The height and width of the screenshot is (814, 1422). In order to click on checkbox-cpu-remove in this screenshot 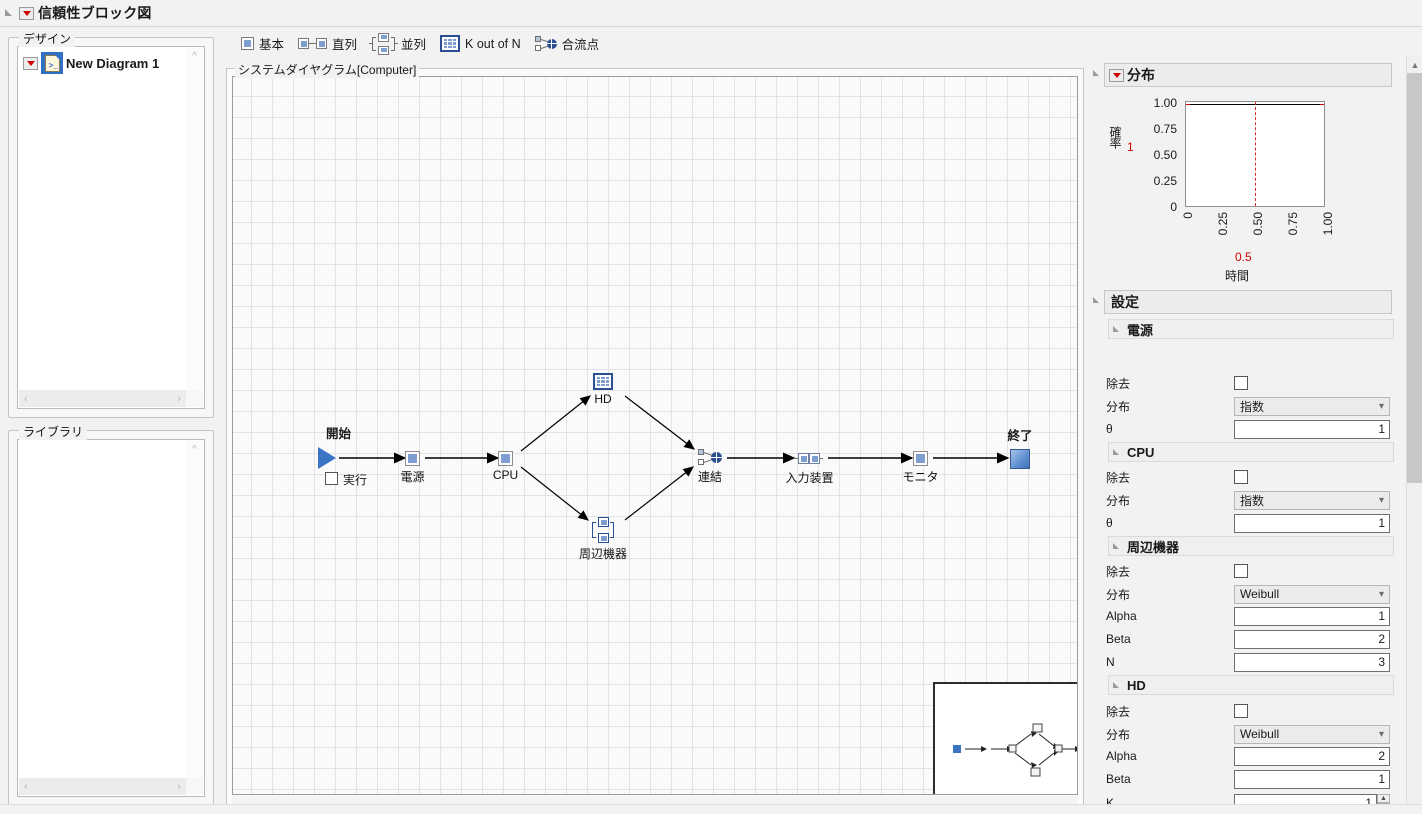, I will do `click(1241, 477)`.